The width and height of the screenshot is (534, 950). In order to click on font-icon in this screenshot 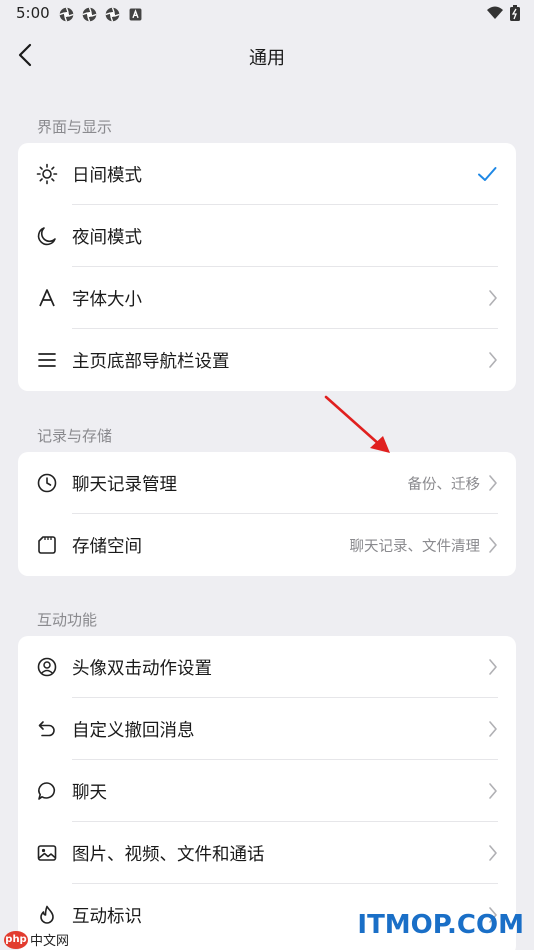, I will do `click(47, 298)`.